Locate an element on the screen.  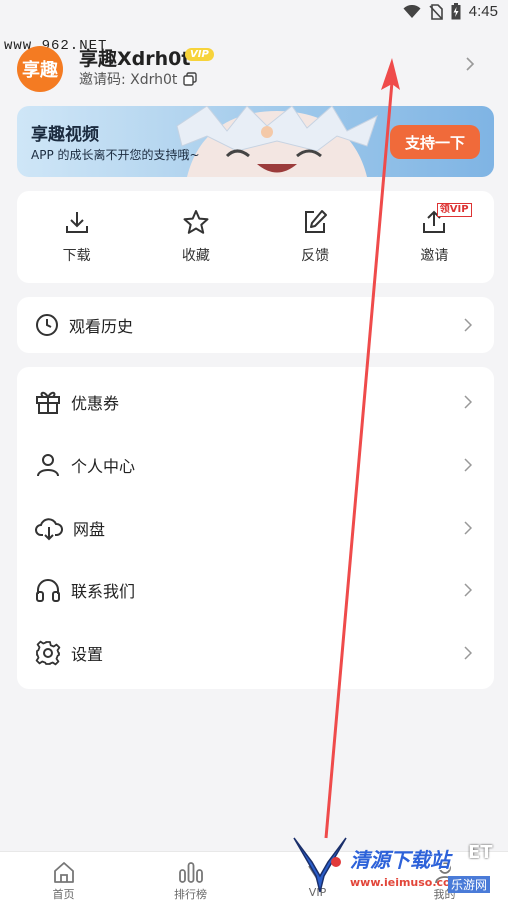
quick-actions: 下载 收藏 反馈 领VIP 邀请 is located at coordinates (255, 237).